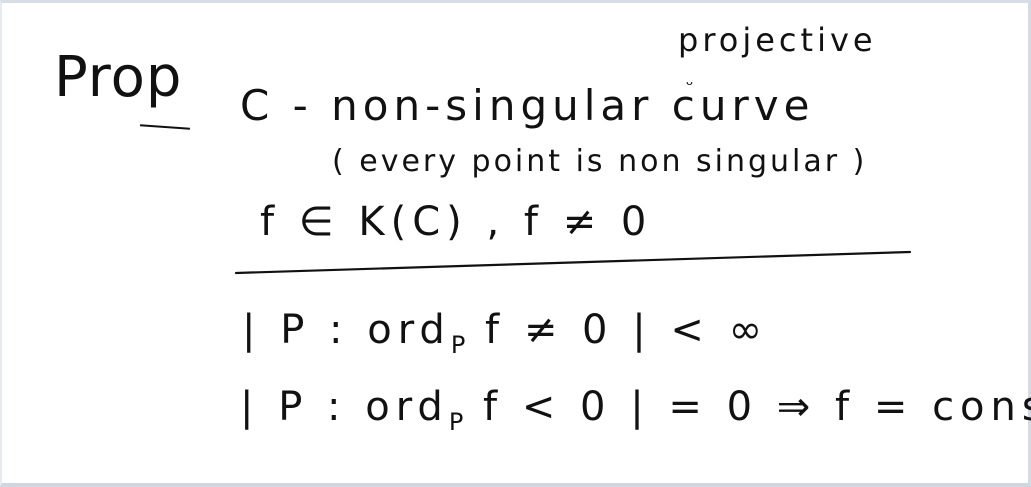 The width and height of the screenshot is (1031, 487). I want to click on conclusion-1-prefix: | P : ord, so click(346, 330).